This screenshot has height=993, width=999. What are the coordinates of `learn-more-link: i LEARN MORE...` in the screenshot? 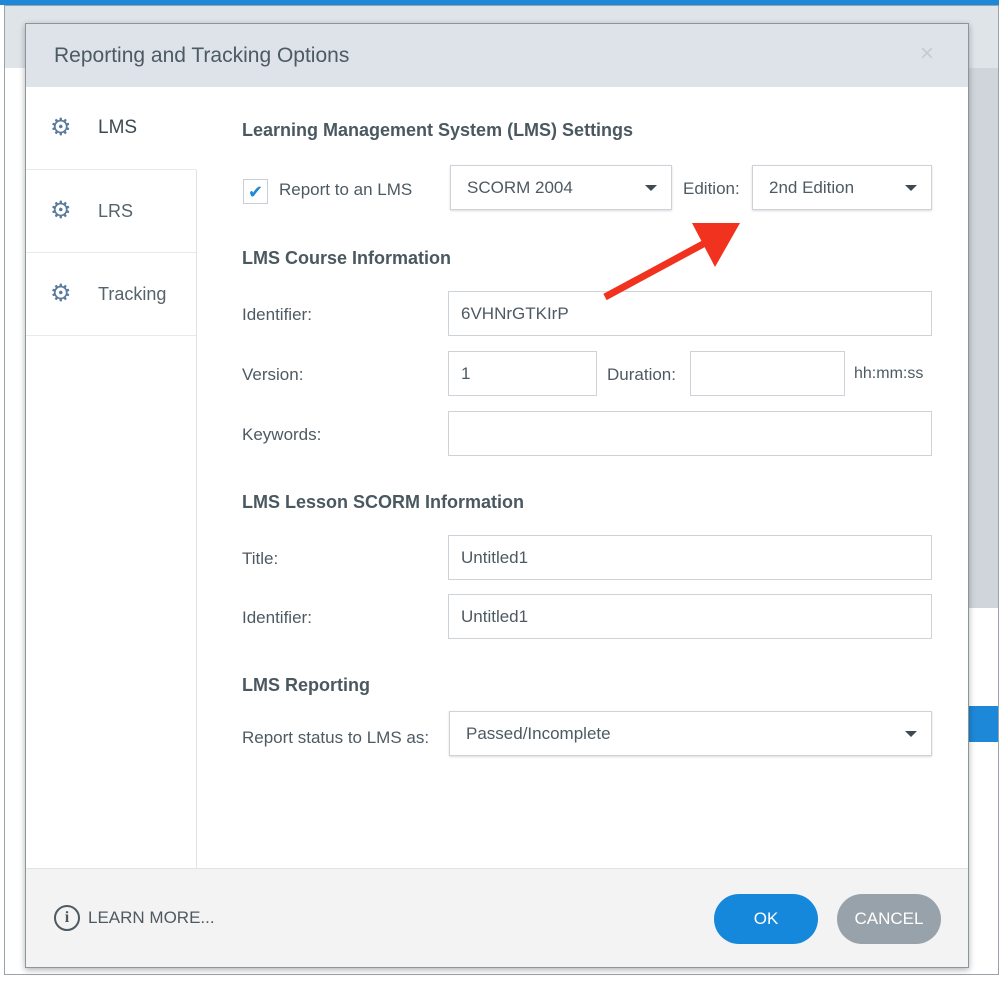 It's located at (134, 918).